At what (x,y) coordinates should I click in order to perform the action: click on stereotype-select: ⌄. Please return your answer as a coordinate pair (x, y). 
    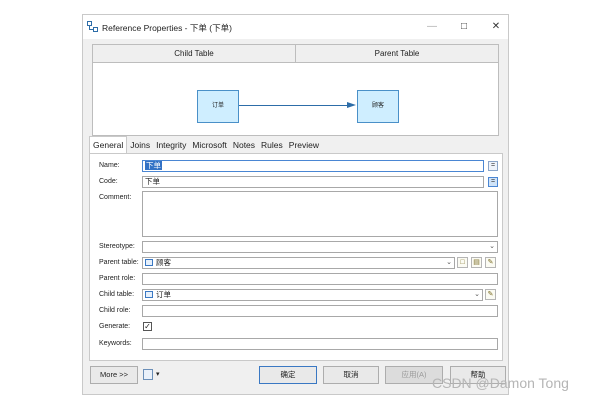
    Looking at the image, I should click on (320, 247).